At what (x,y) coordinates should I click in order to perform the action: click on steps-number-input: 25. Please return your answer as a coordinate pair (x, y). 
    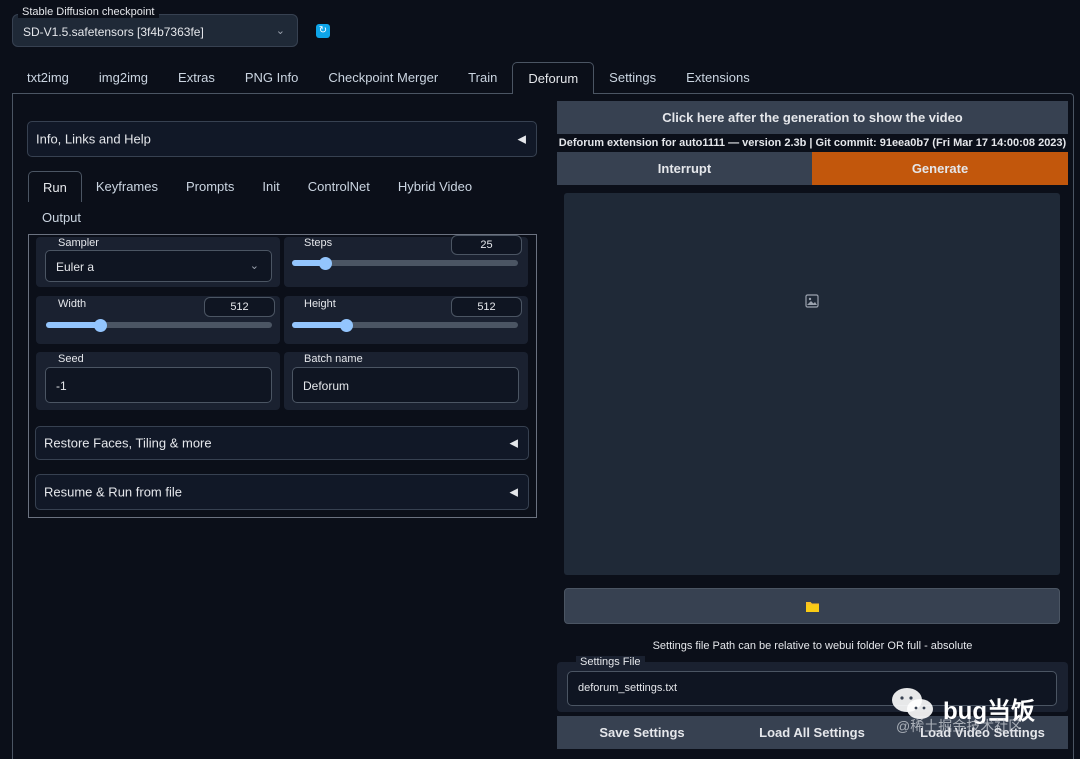
    Looking at the image, I should click on (486, 245).